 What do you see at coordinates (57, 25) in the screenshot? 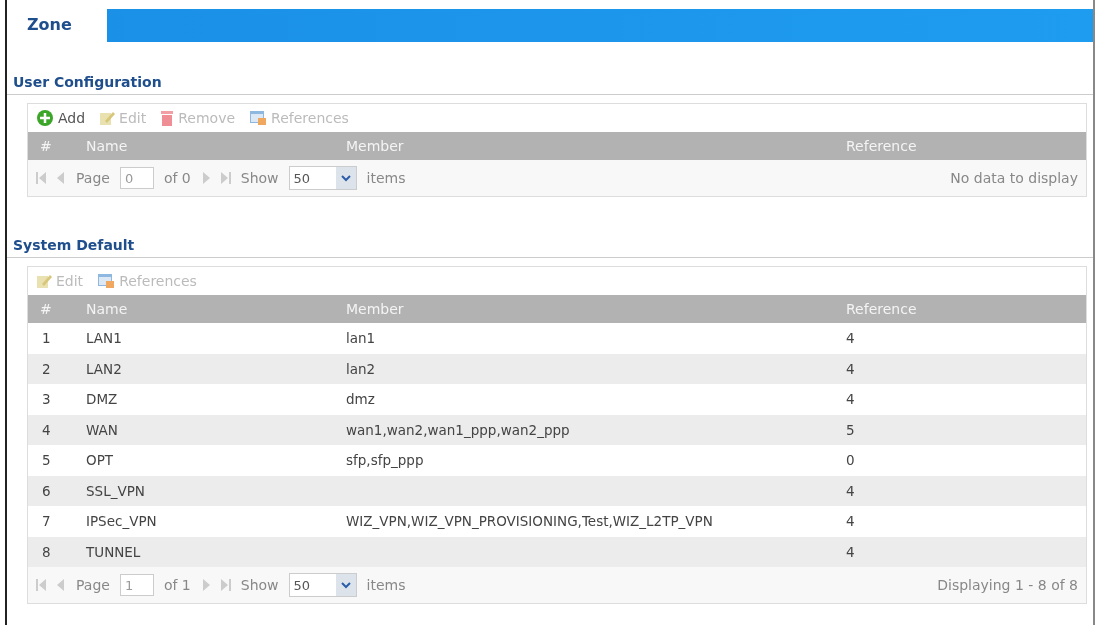
I see `tab: Zone` at bounding box center [57, 25].